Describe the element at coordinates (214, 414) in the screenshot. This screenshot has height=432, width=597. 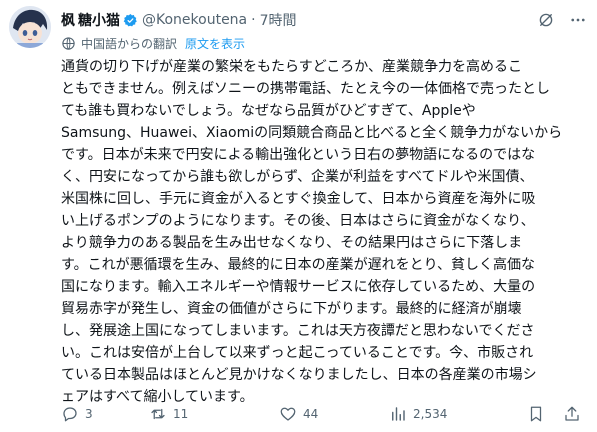
I see `repost-button: 11` at that location.